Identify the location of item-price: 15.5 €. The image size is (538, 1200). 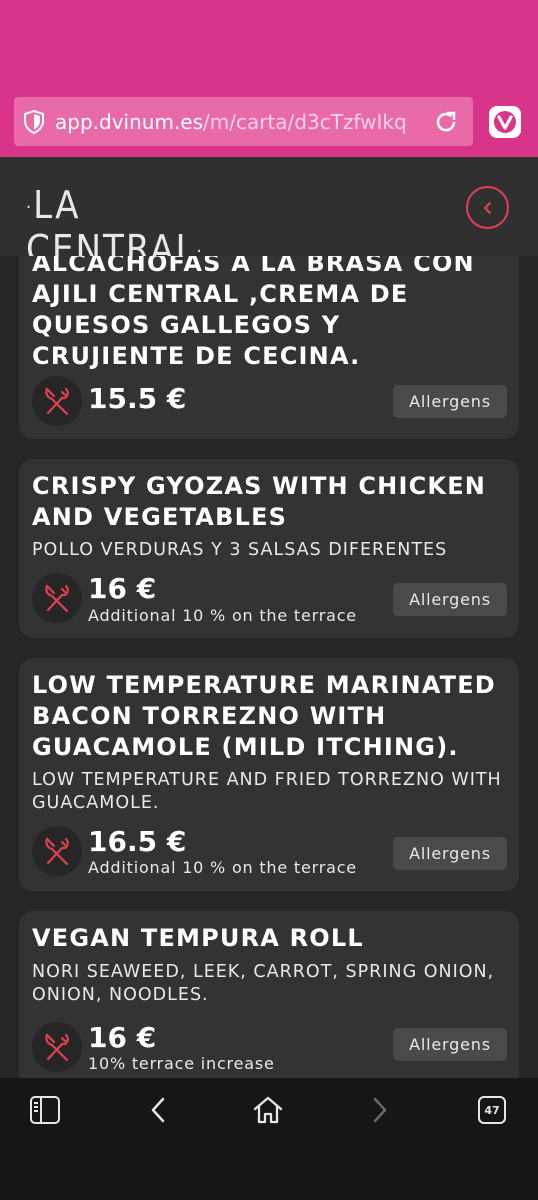
(137, 398).